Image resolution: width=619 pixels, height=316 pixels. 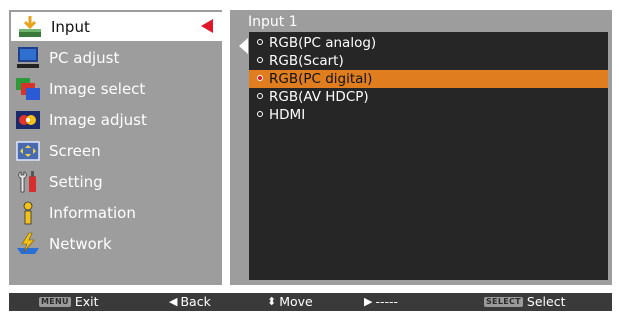 What do you see at coordinates (117, 26) in the screenshot?
I see `menu-item-input: Input` at bounding box center [117, 26].